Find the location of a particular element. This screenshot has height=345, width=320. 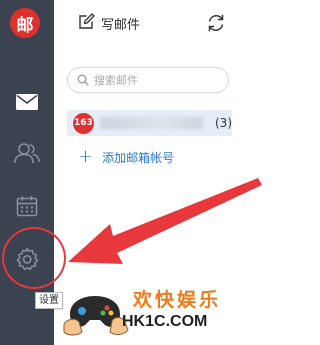

add-account-label: 添加邮箱帐号 is located at coordinates (138, 157).